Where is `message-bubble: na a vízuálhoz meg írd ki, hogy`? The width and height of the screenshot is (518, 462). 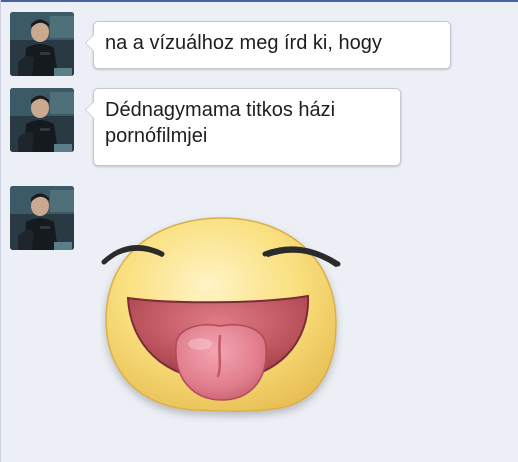
message-bubble: na a vízuálhoz meg írd ki, hogy is located at coordinates (268, 45).